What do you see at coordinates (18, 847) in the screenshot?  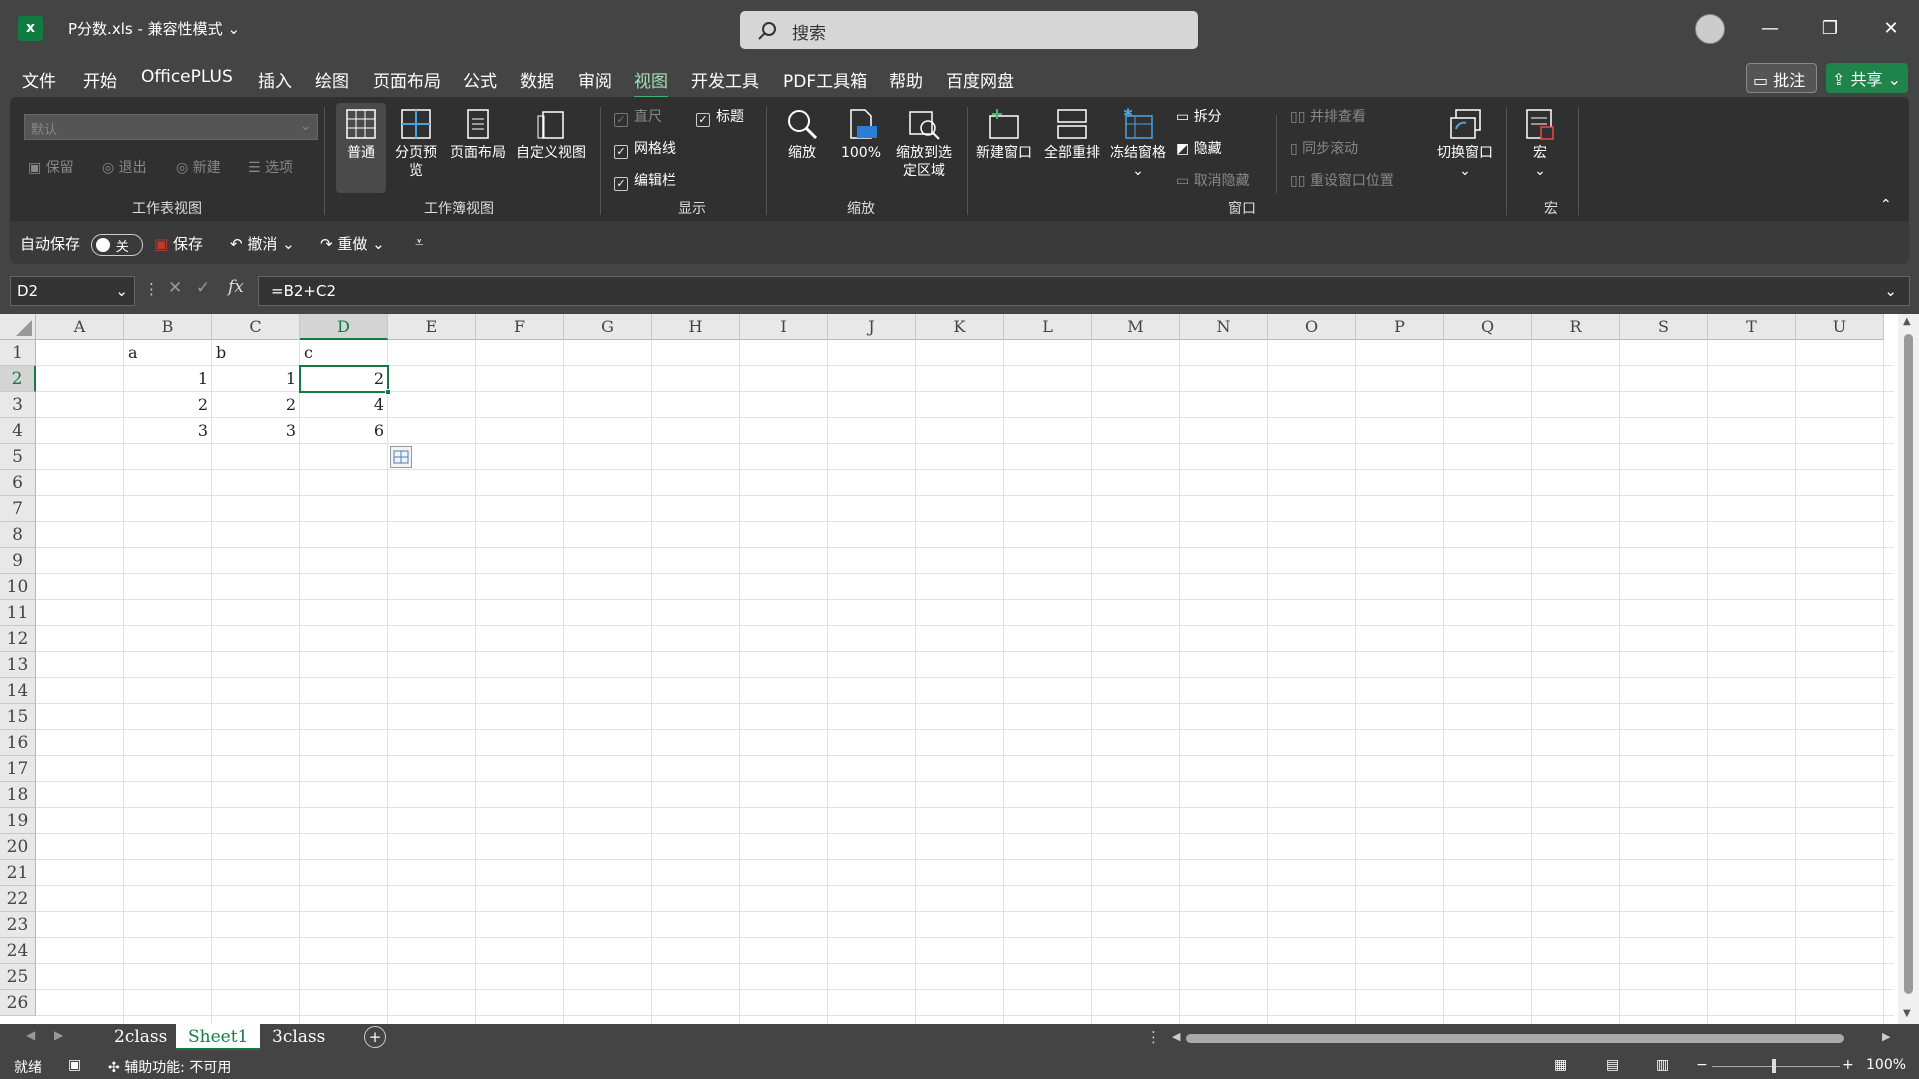 I see `row-header-20: 20` at bounding box center [18, 847].